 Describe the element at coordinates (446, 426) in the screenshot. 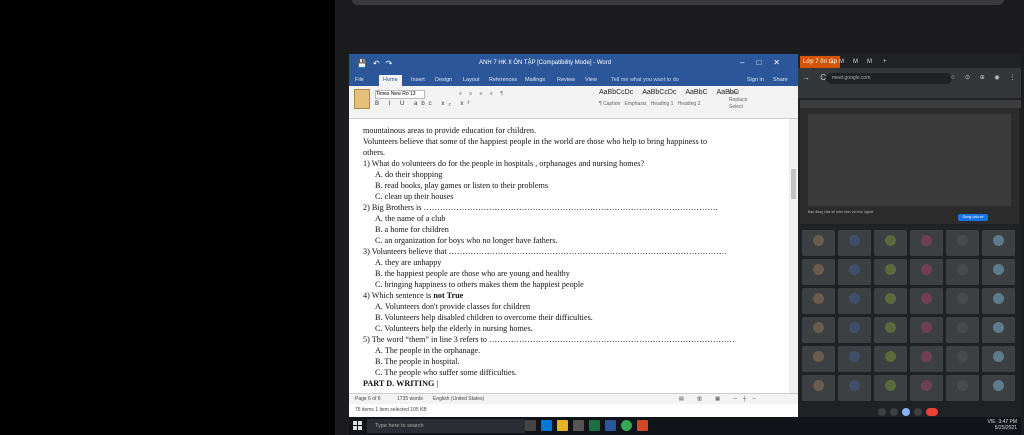

I see `taskbar-search: Type here to search` at that location.